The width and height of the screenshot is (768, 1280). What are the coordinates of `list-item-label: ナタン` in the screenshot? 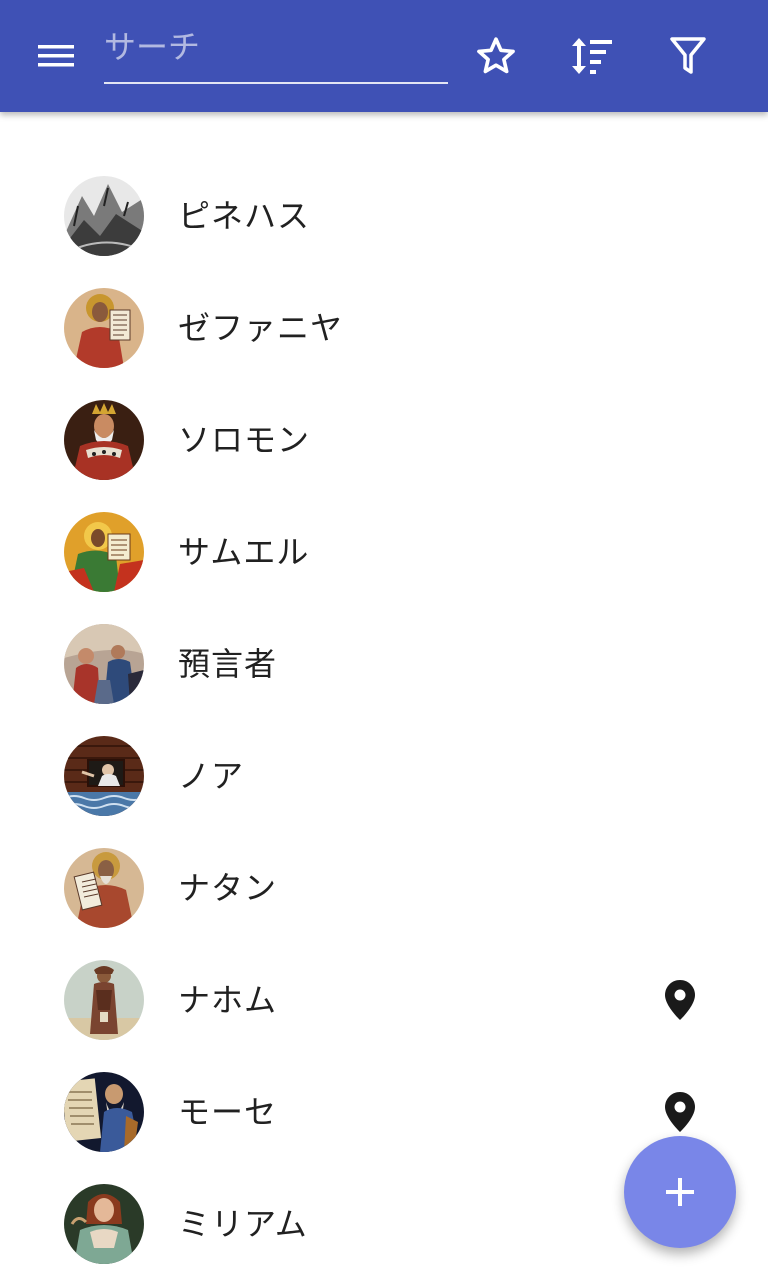 It's located at (228, 888).